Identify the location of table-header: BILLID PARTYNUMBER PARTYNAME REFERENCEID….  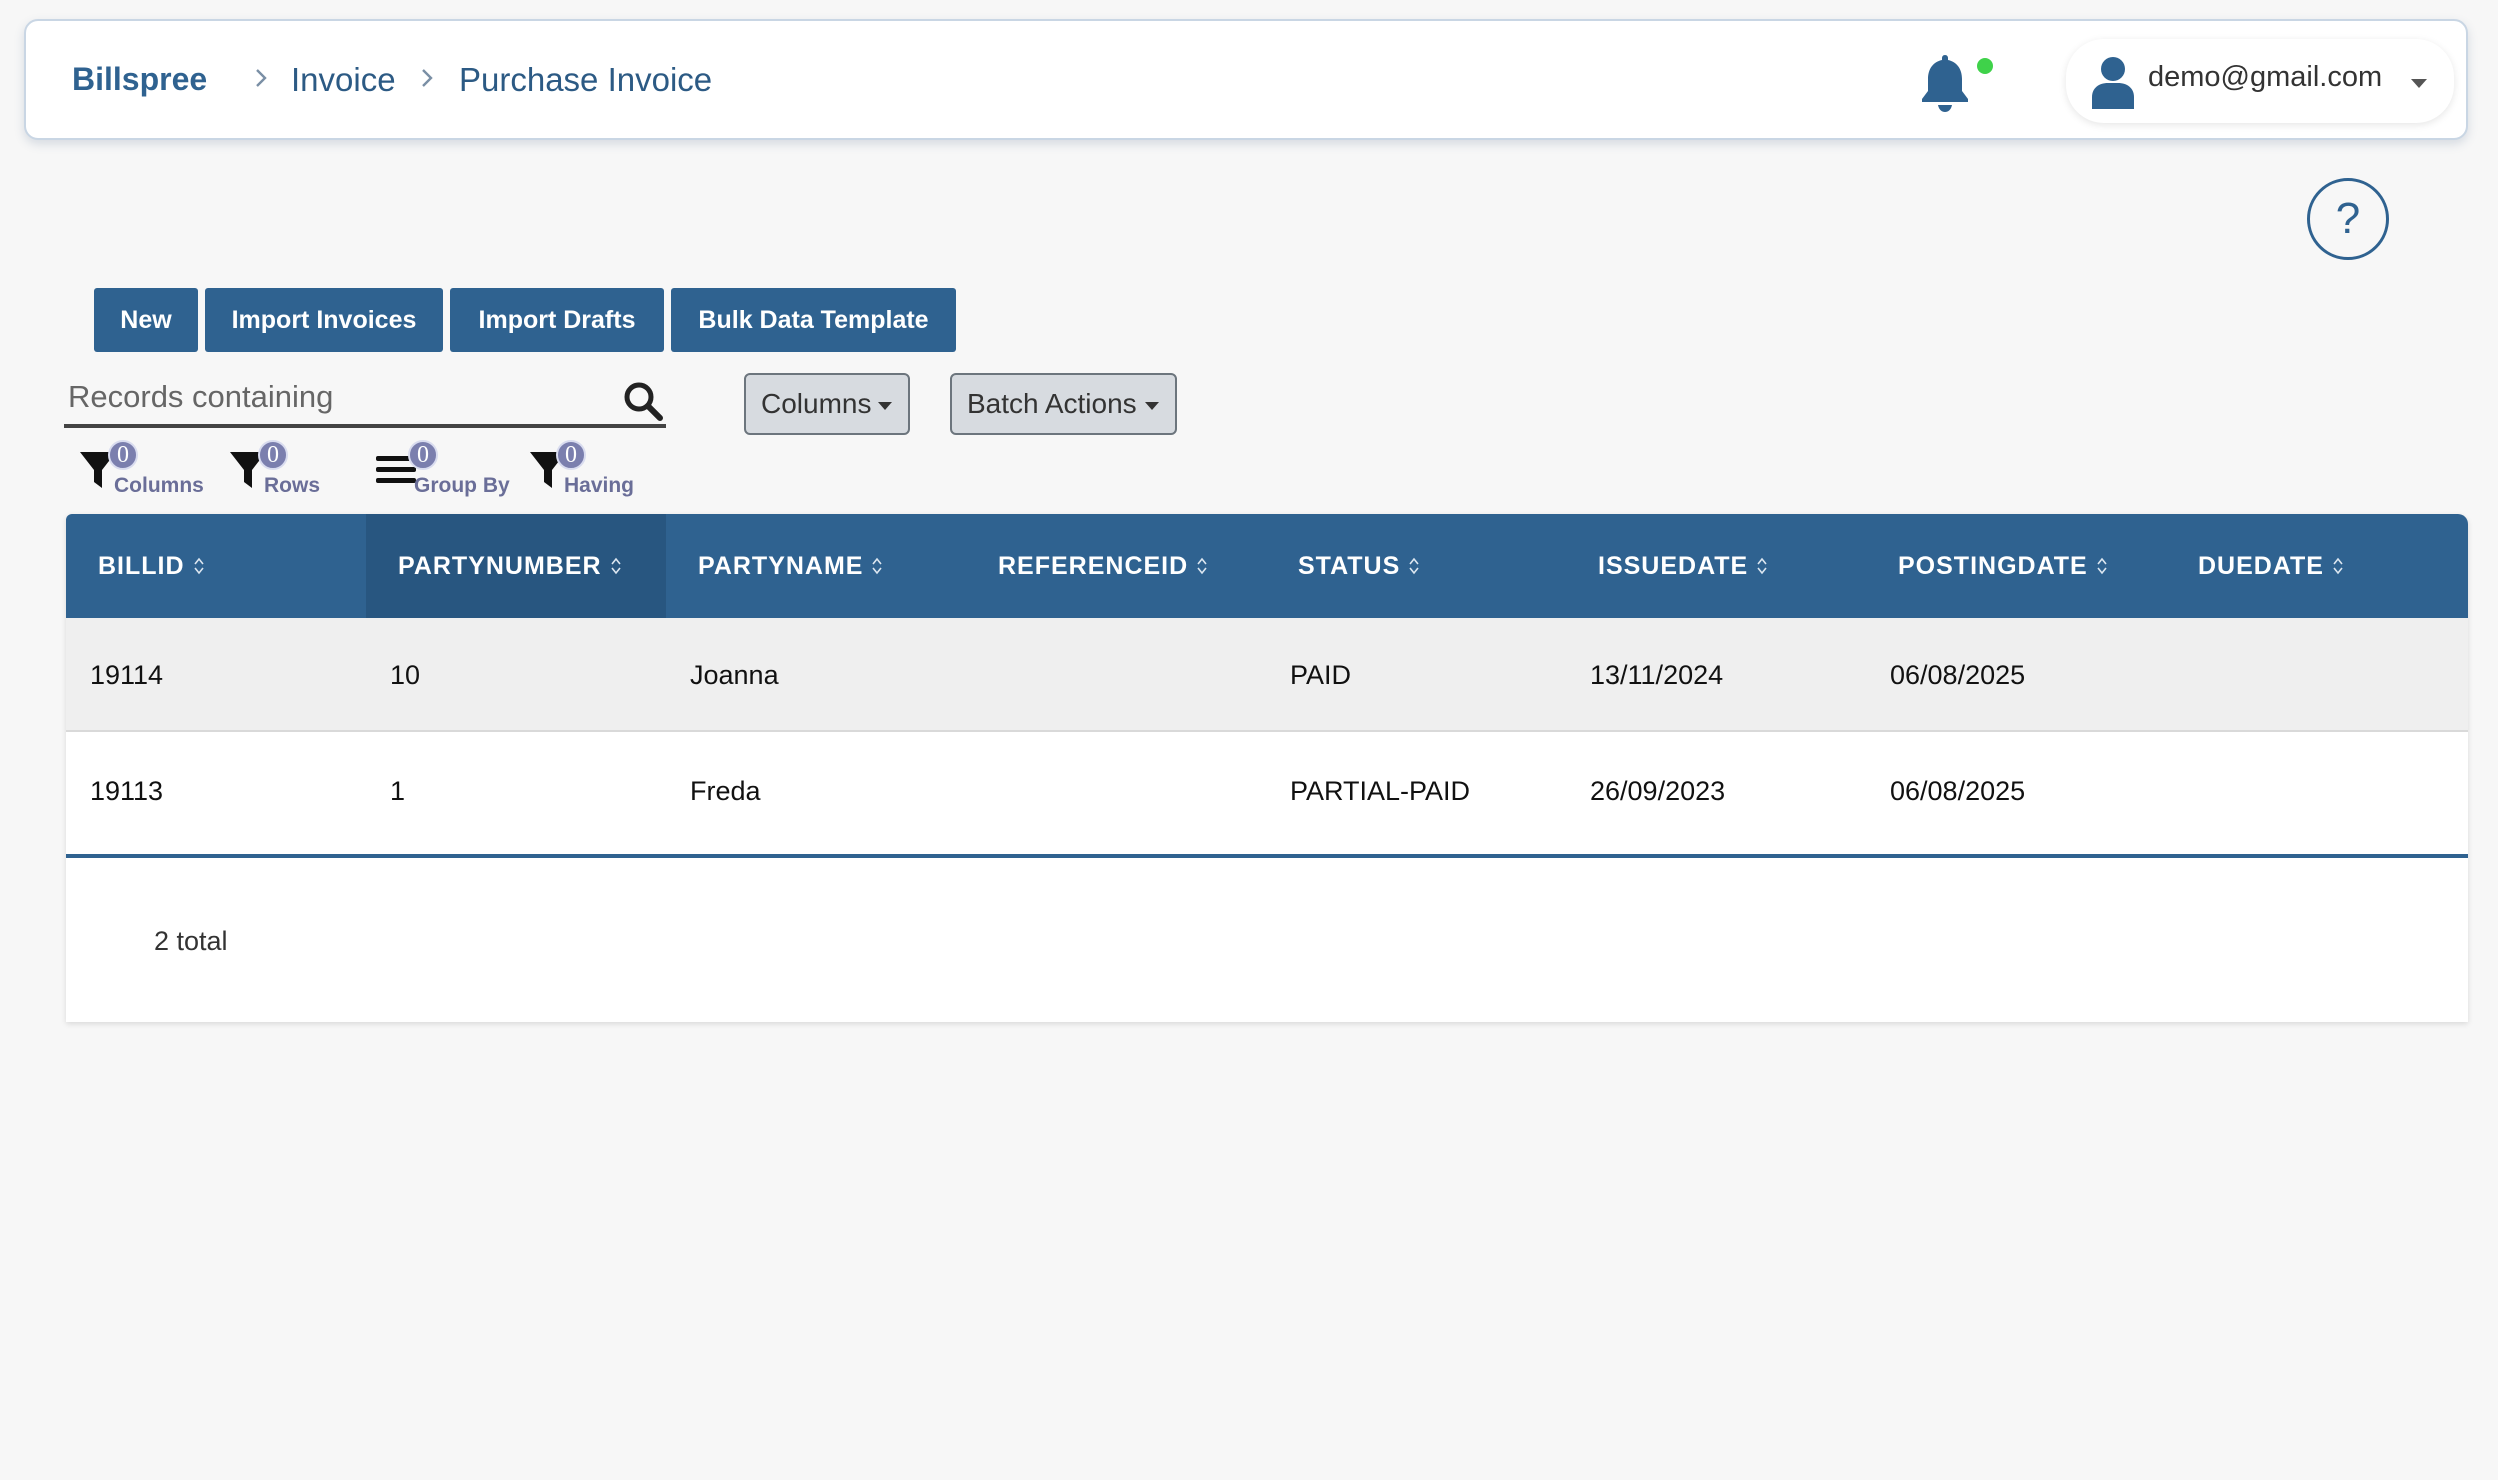
(1267, 566).